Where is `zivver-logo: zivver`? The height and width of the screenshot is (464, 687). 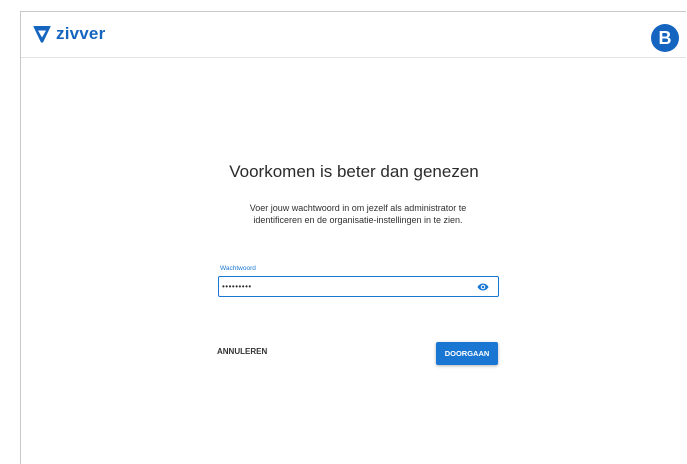
zivver-logo: zivver is located at coordinates (68, 34).